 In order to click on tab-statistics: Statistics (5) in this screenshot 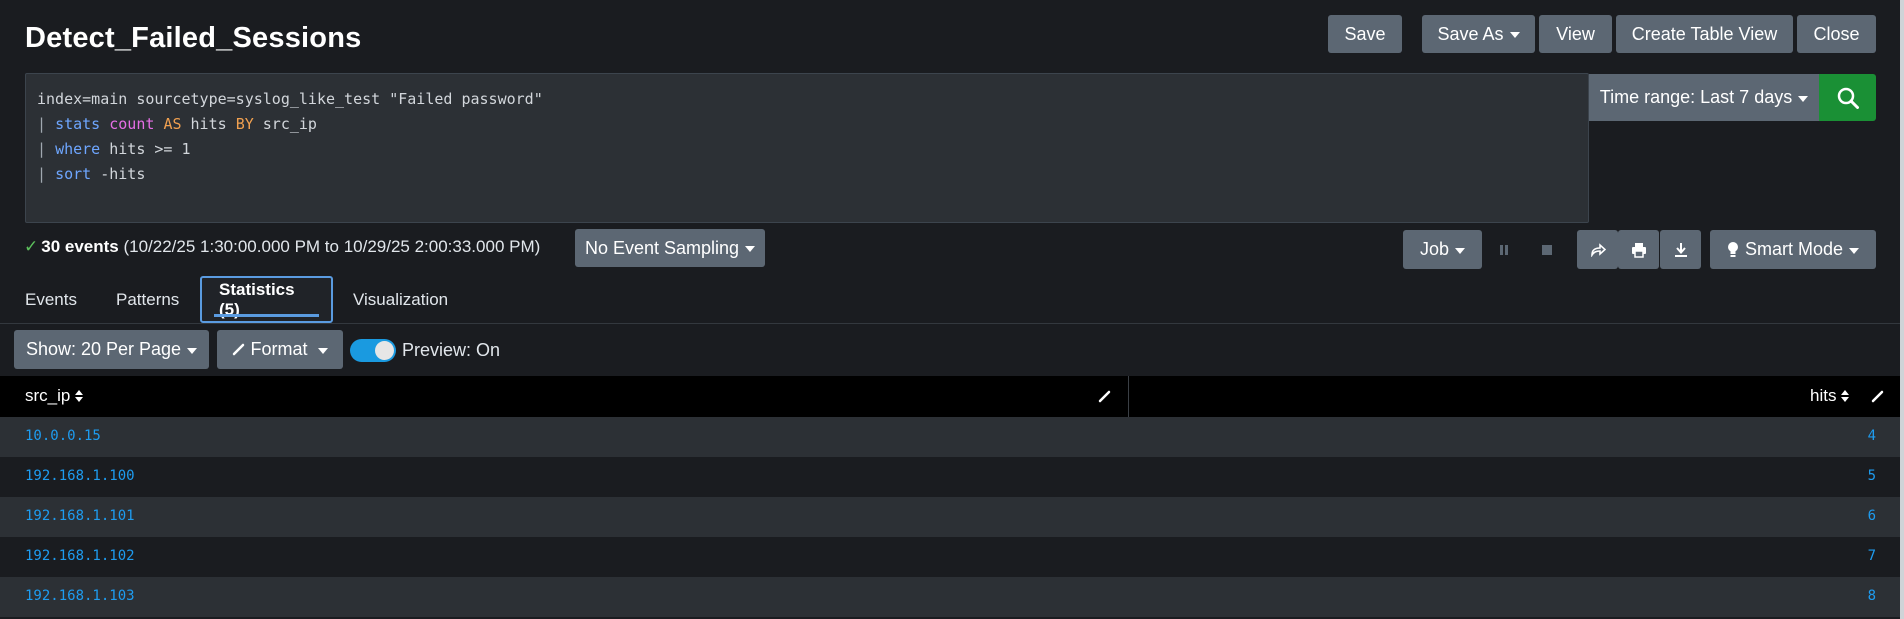, I will do `click(266, 299)`.